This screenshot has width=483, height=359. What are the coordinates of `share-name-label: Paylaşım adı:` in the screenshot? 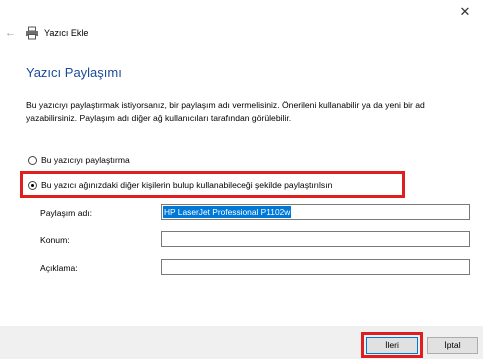 It's located at (66, 213).